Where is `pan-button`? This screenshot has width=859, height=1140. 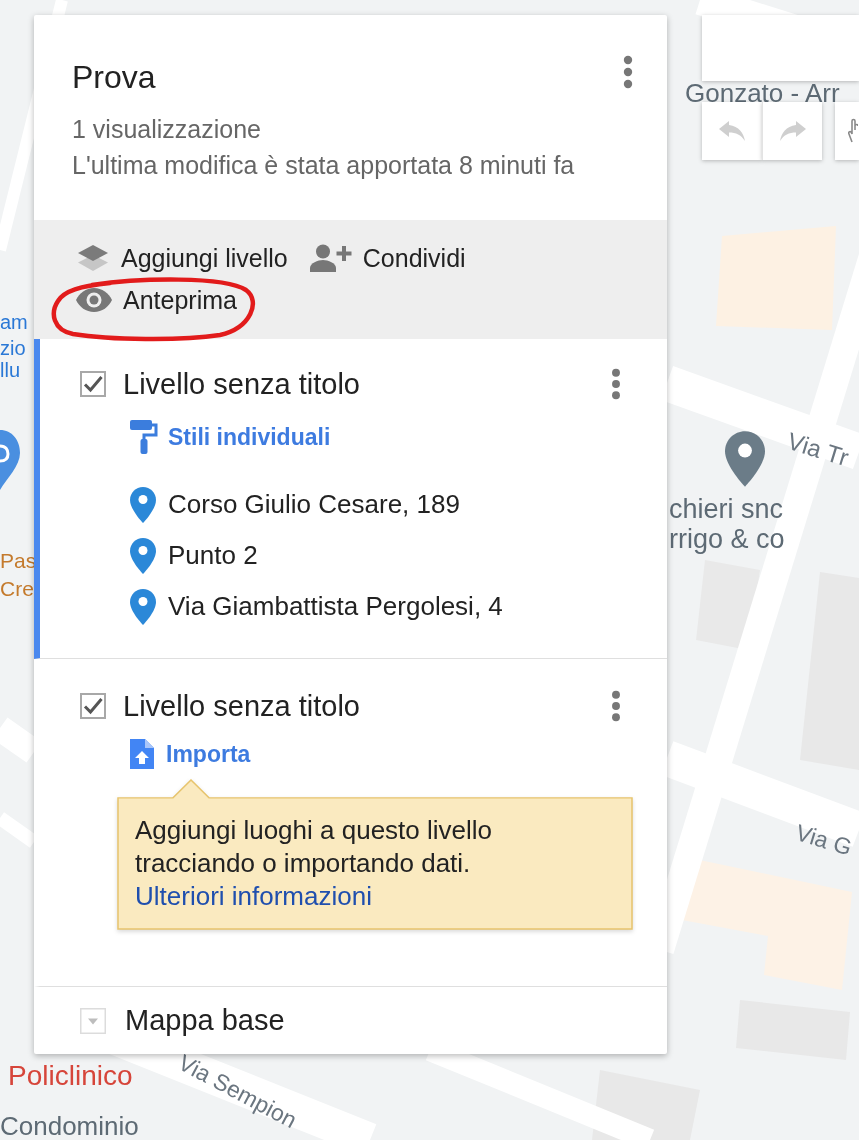 pan-button is located at coordinates (847, 131).